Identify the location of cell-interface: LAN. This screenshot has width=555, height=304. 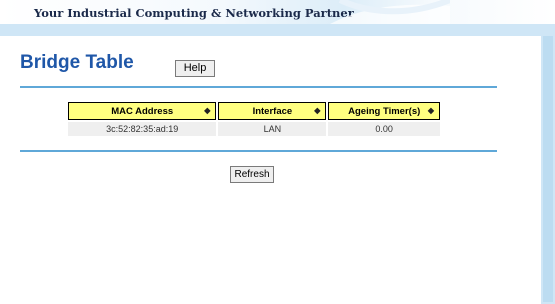
(272, 129).